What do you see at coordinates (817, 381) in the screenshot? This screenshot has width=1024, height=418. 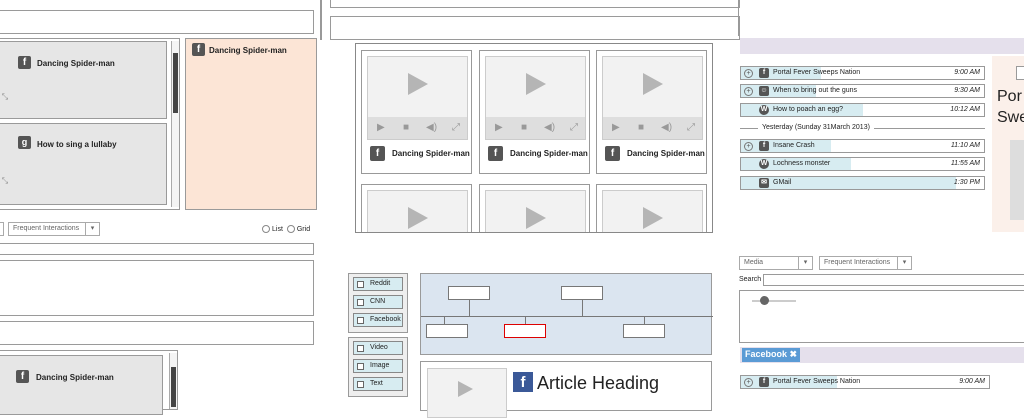 I see `feed-text: Portal Fever Sweeps Nation` at bounding box center [817, 381].